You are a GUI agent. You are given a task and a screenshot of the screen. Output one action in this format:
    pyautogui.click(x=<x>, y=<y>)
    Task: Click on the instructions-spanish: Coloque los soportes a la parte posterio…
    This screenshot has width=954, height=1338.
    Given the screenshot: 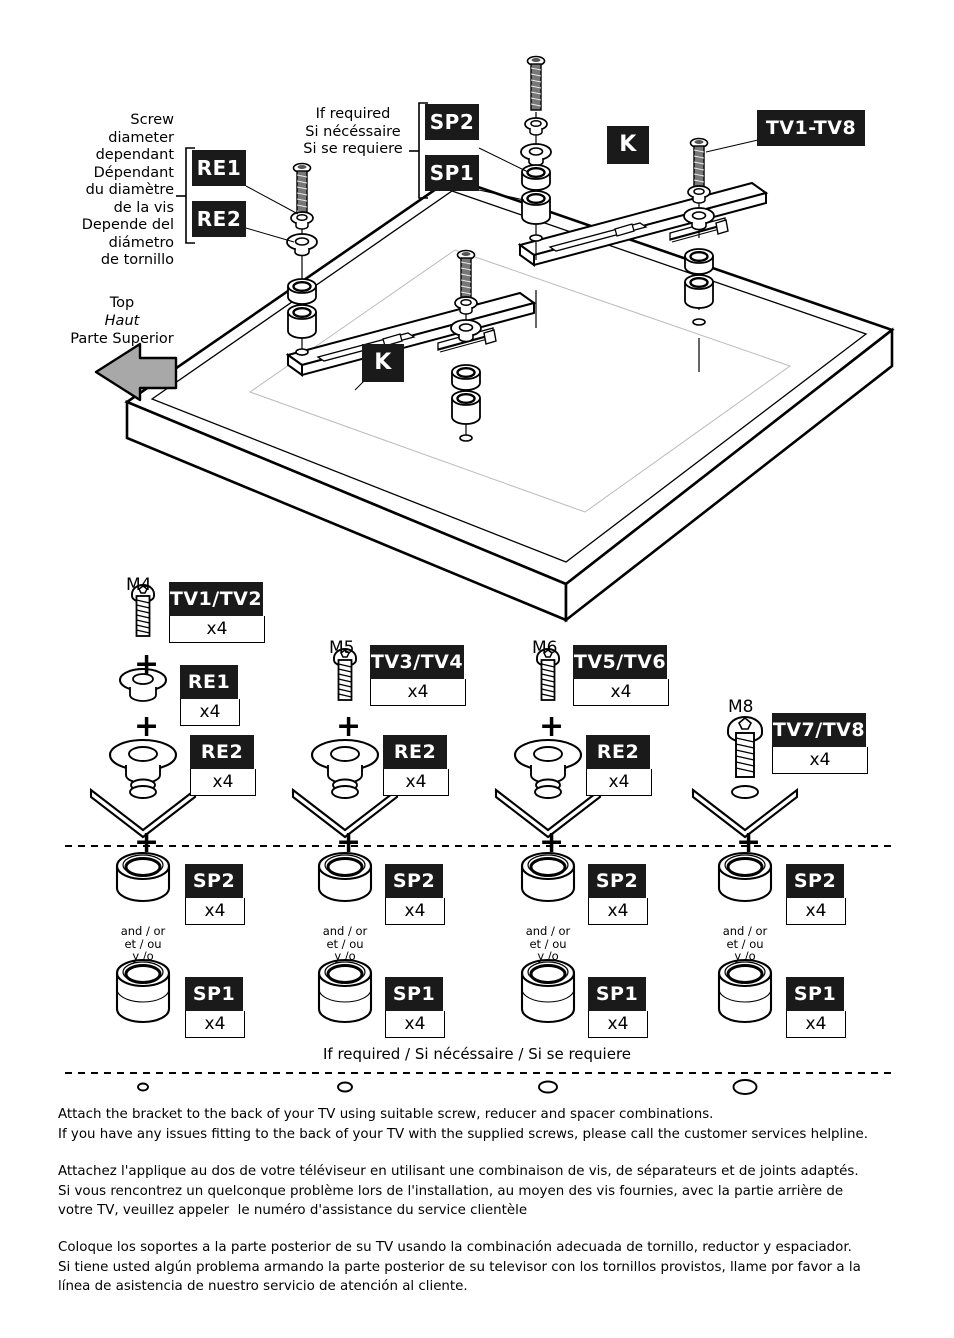 What is the action you would take?
    pyautogui.click(x=459, y=1267)
    